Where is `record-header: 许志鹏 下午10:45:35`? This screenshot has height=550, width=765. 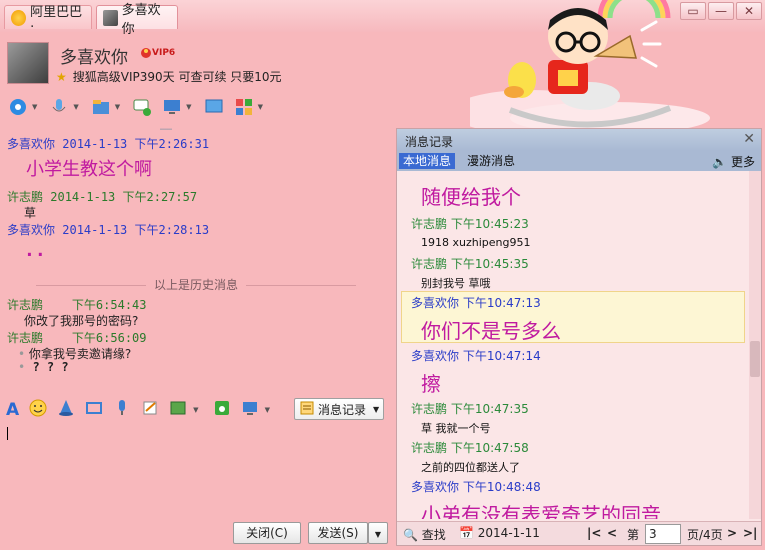
record-header: 许志鹏 下午10:45:35 is located at coordinates (470, 263).